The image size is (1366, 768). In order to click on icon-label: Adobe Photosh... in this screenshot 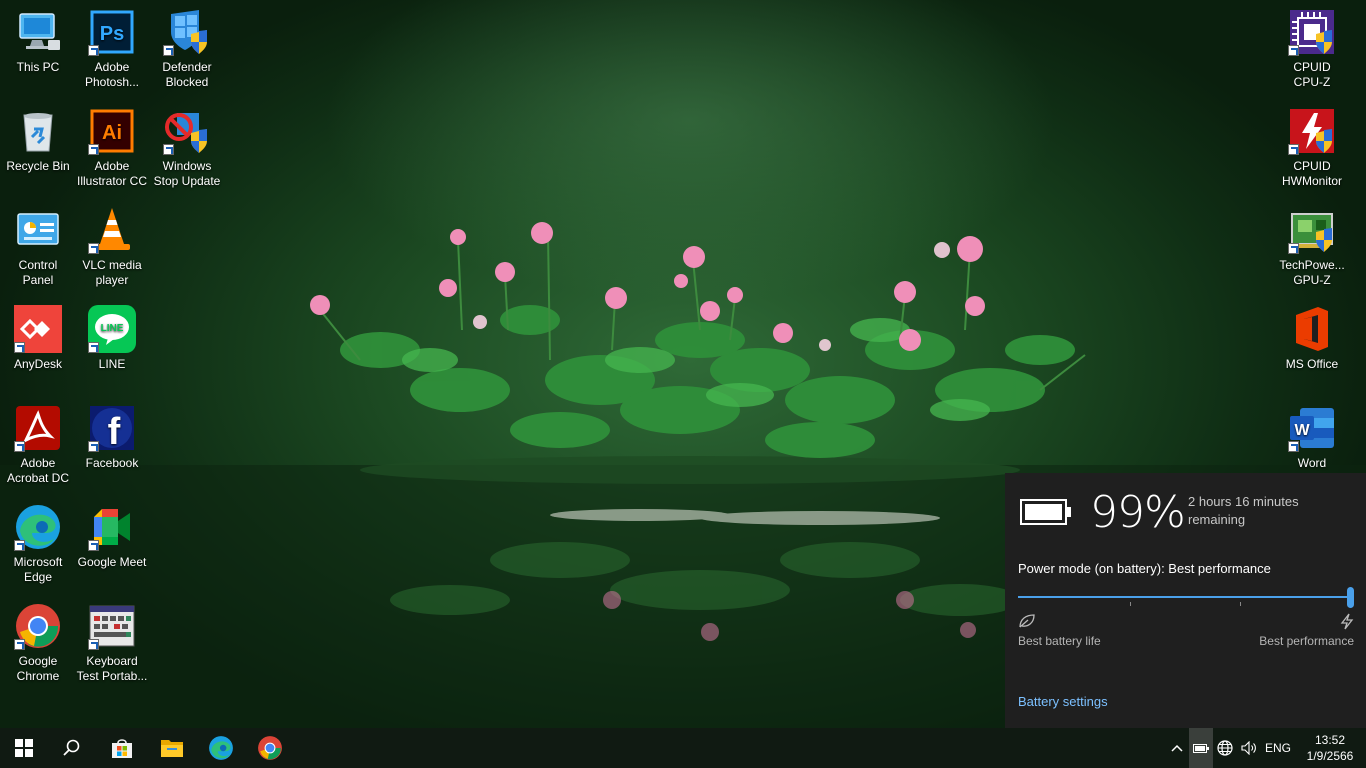, I will do `click(112, 74)`.